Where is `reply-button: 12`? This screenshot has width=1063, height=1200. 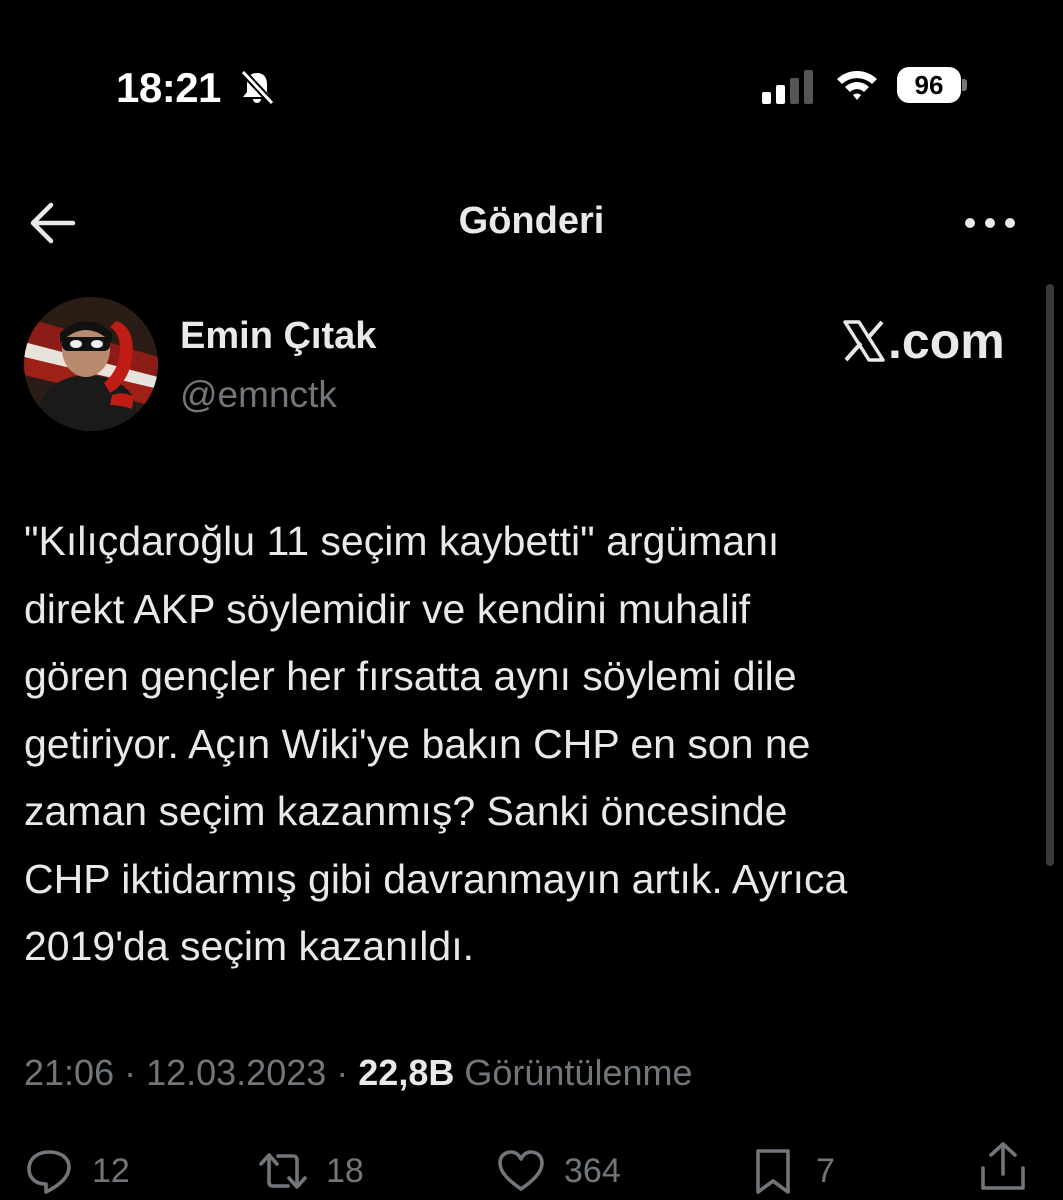 reply-button: 12 is located at coordinates (77, 1171).